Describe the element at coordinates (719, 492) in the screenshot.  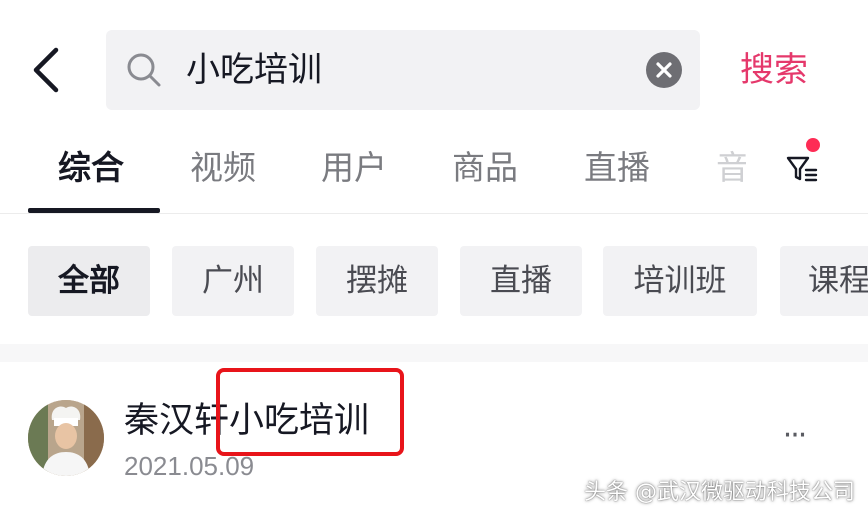
I see `watermark: 头条 @武汉微驱动科技公司` at that location.